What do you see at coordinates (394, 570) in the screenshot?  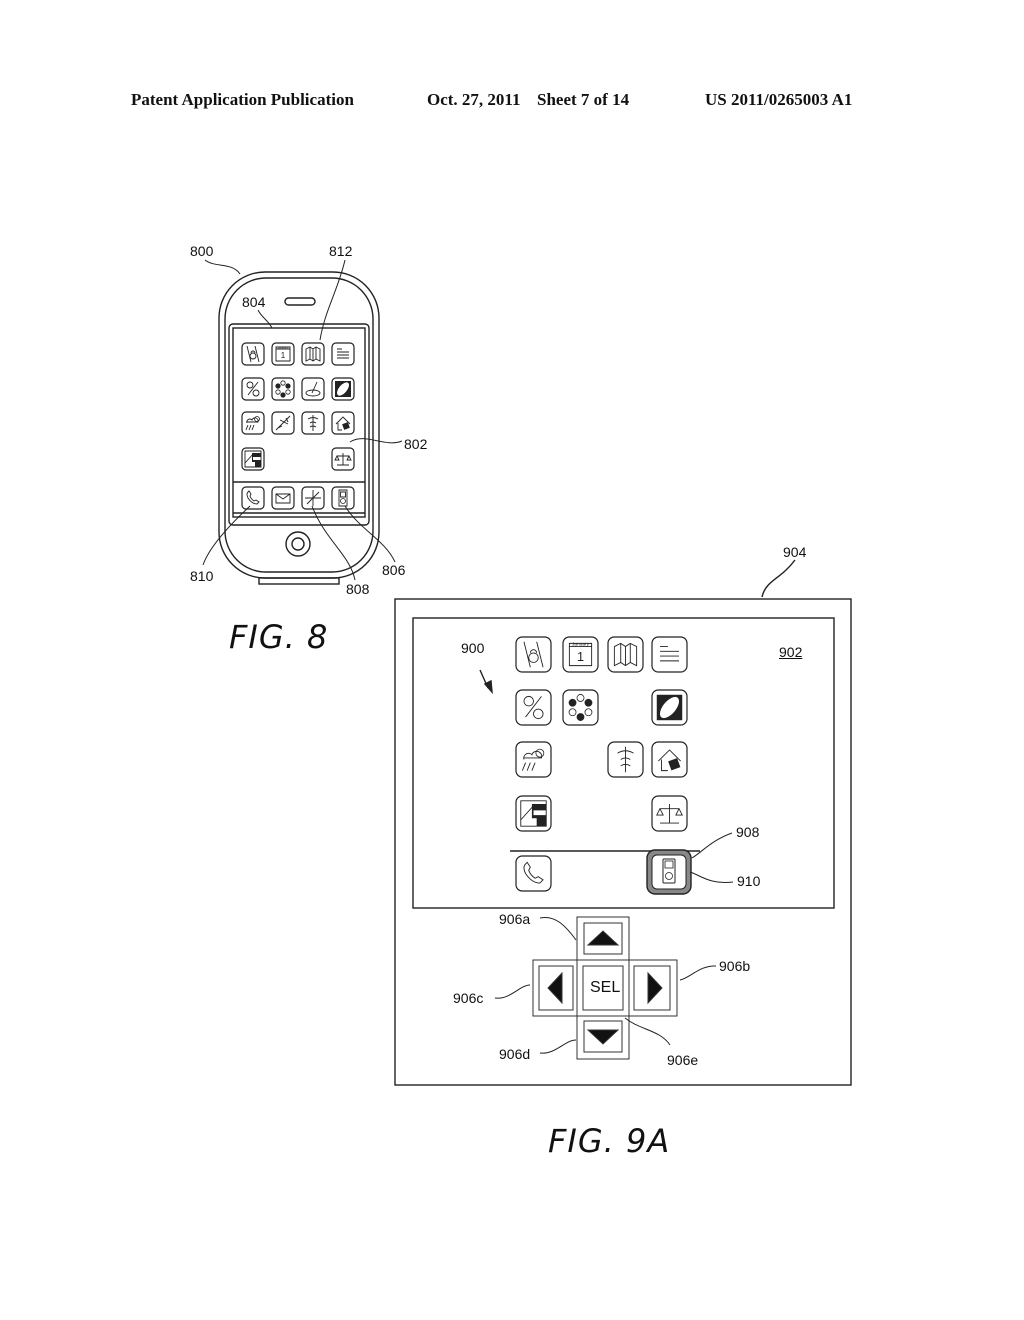 I see `ref-806: 806` at bounding box center [394, 570].